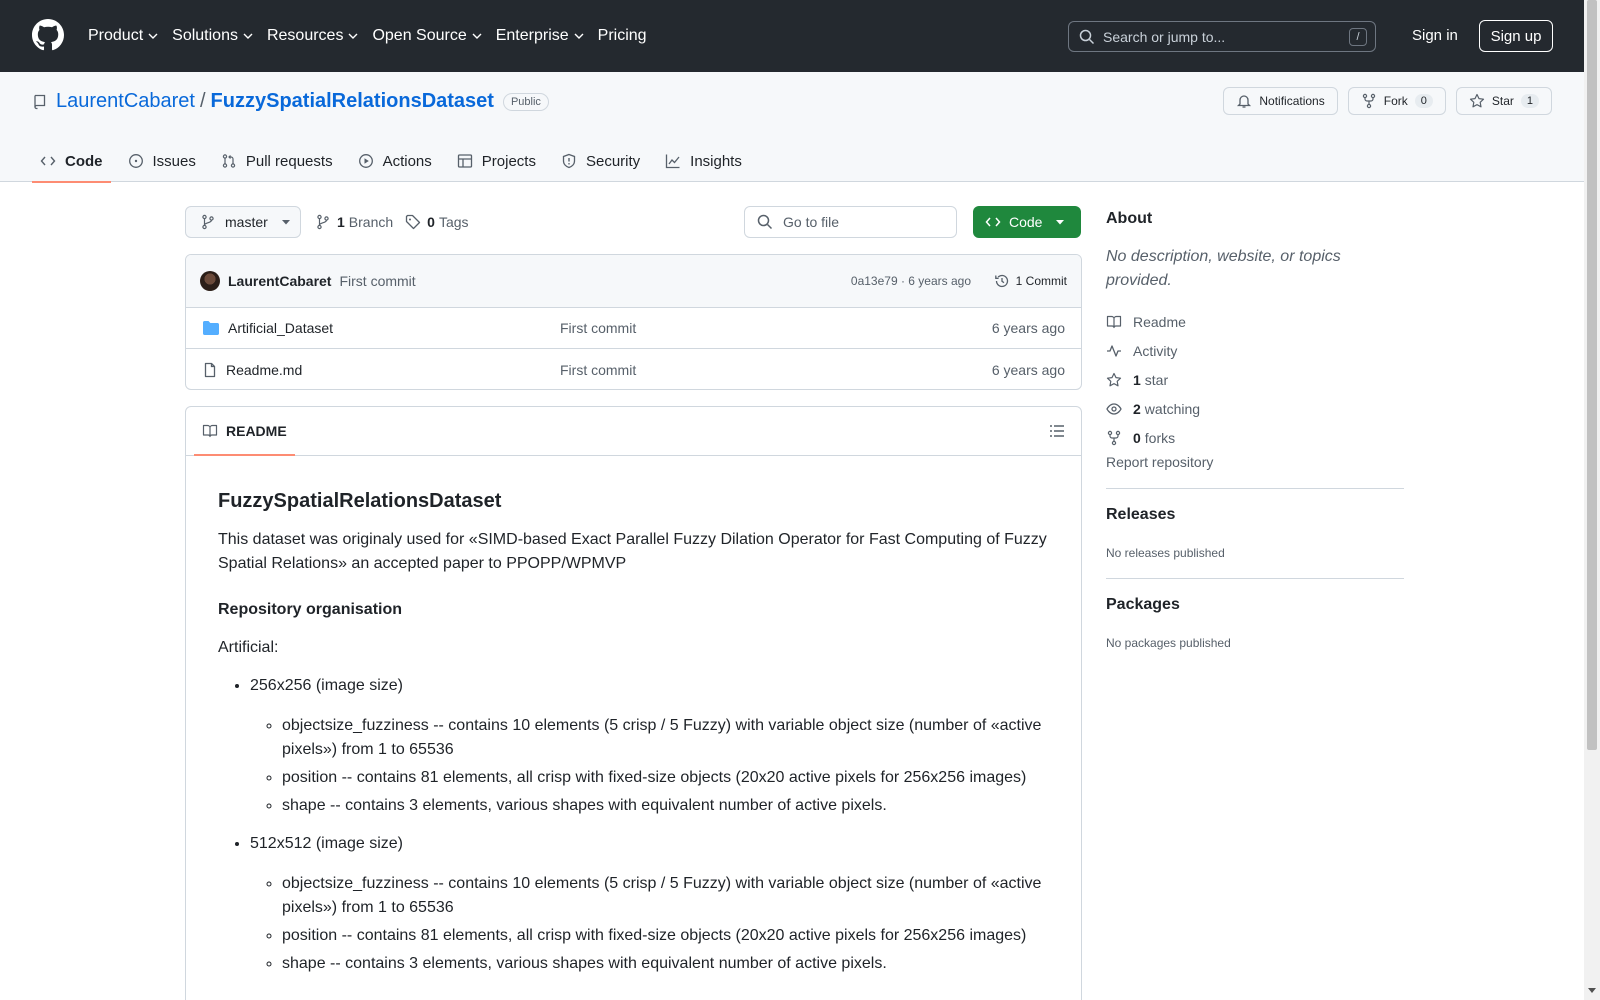 This screenshot has height=1000, width=1600. What do you see at coordinates (600, 161) in the screenshot?
I see `tab-security: Security` at bounding box center [600, 161].